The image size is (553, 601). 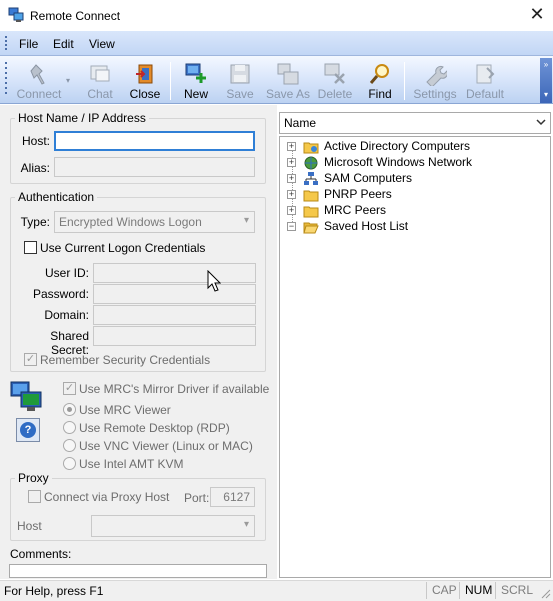 I want to click on save-button: Save, so click(x=240, y=81).